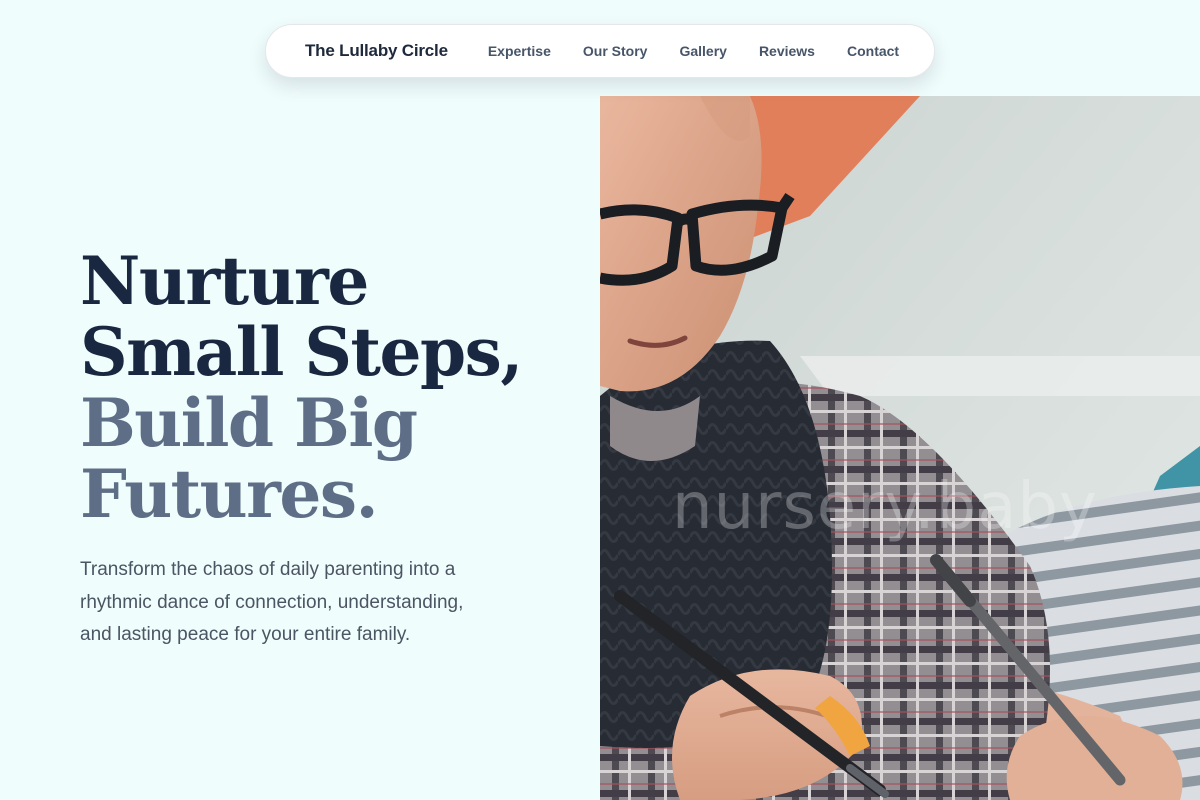 This screenshot has height=800, width=1200. I want to click on headline-line-3: Build Big, so click(249, 423).